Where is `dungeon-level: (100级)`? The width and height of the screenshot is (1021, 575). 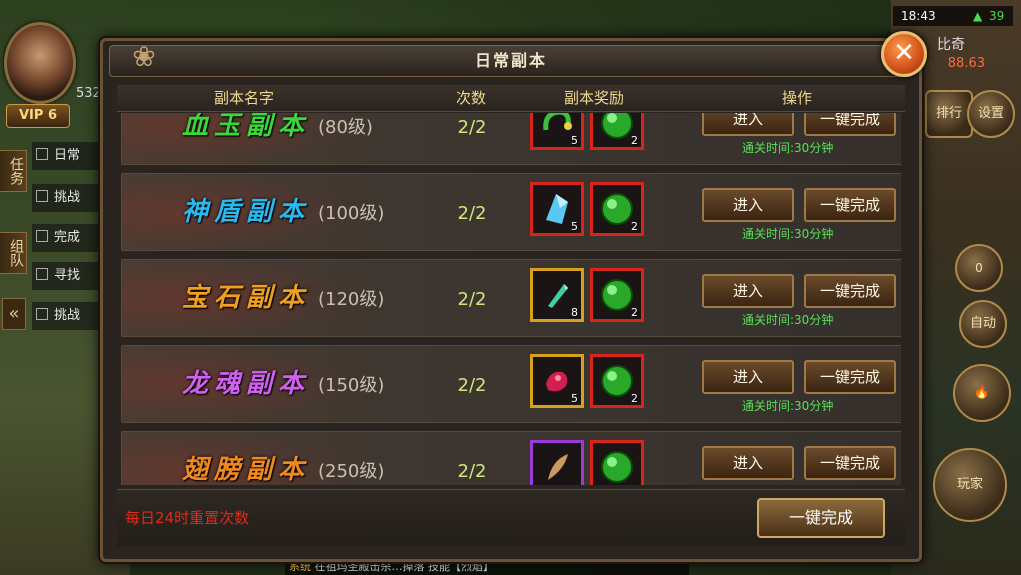
dungeon-level: (100级) is located at coordinates (351, 213).